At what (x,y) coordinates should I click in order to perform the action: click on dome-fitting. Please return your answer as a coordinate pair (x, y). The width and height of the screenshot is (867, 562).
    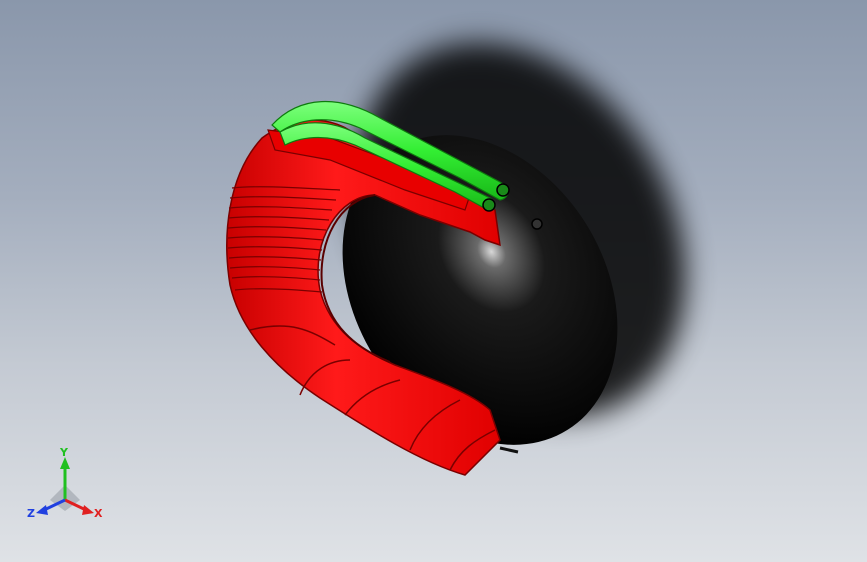
    Looking at the image, I should click on (537, 224).